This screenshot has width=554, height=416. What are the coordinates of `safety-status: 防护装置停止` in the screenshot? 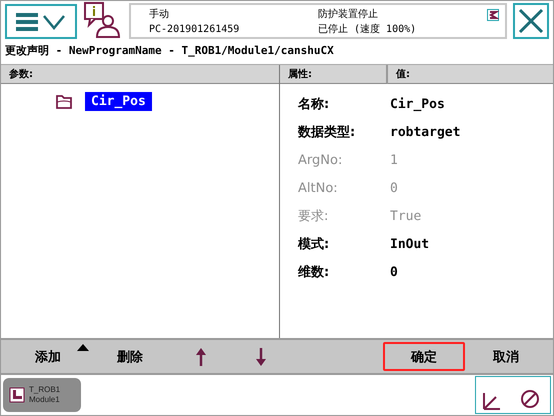 It's located at (348, 14).